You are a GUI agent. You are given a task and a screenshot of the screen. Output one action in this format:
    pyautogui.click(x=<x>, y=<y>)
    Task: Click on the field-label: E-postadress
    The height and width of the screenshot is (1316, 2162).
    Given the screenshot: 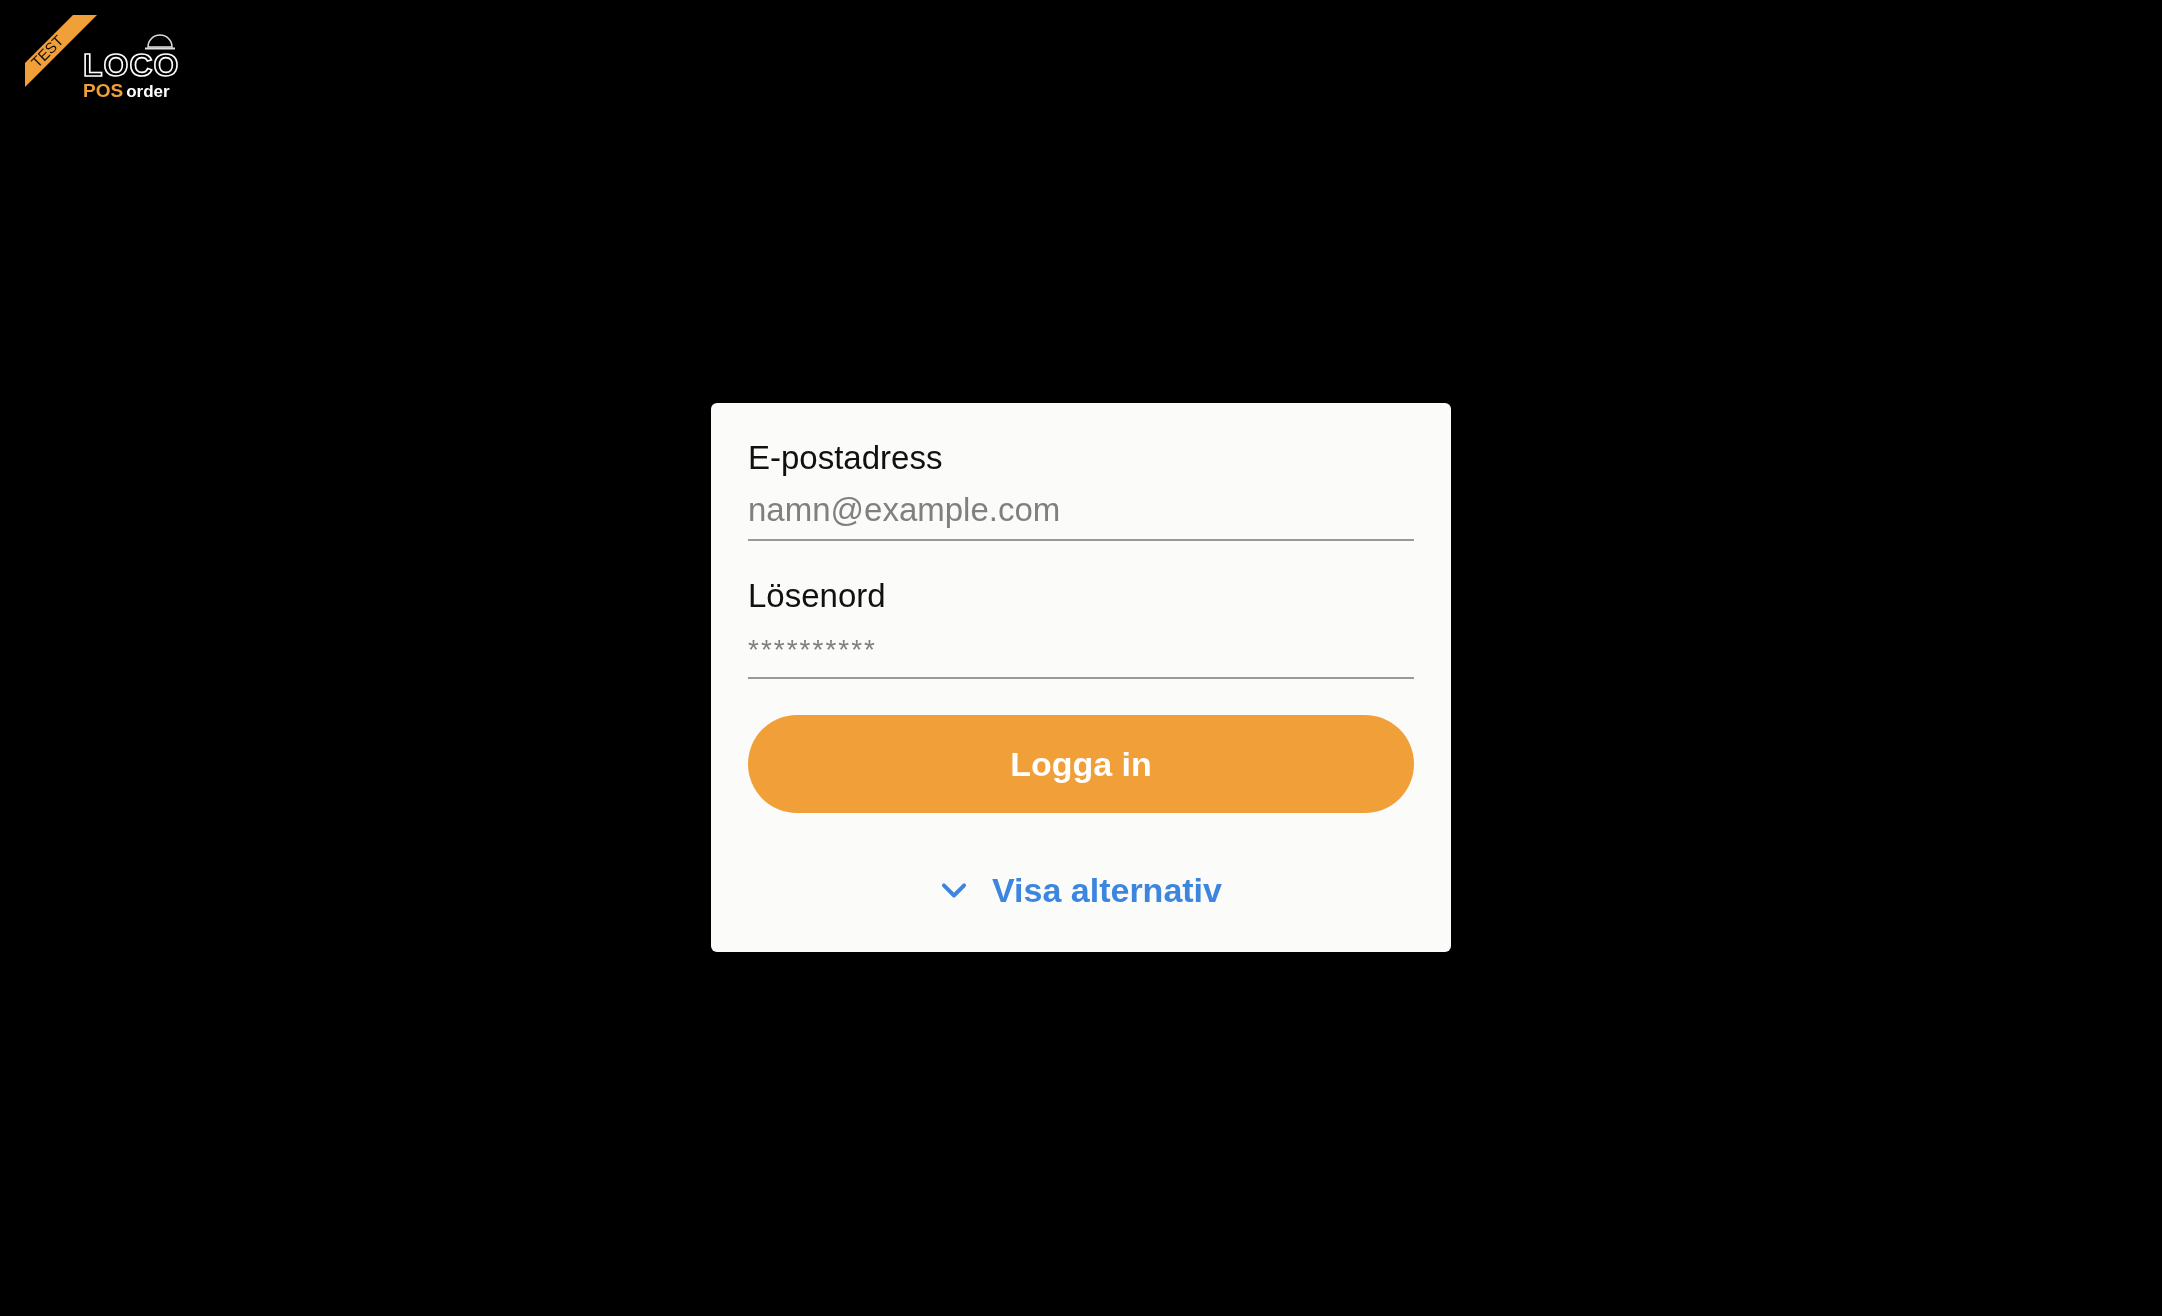 What is the action you would take?
    pyautogui.click(x=846, y=458)
    